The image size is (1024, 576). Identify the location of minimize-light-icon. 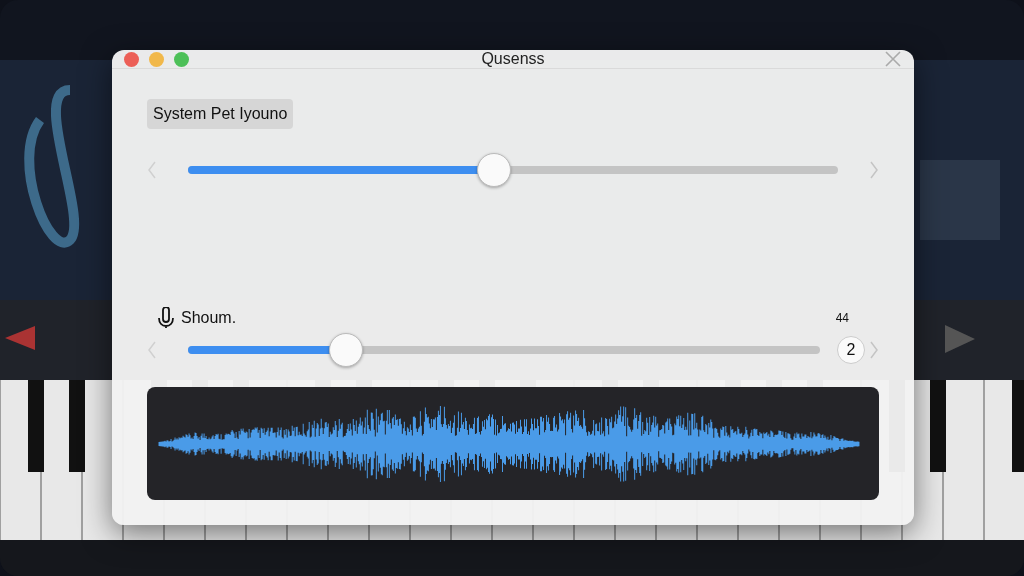
(156, 59).